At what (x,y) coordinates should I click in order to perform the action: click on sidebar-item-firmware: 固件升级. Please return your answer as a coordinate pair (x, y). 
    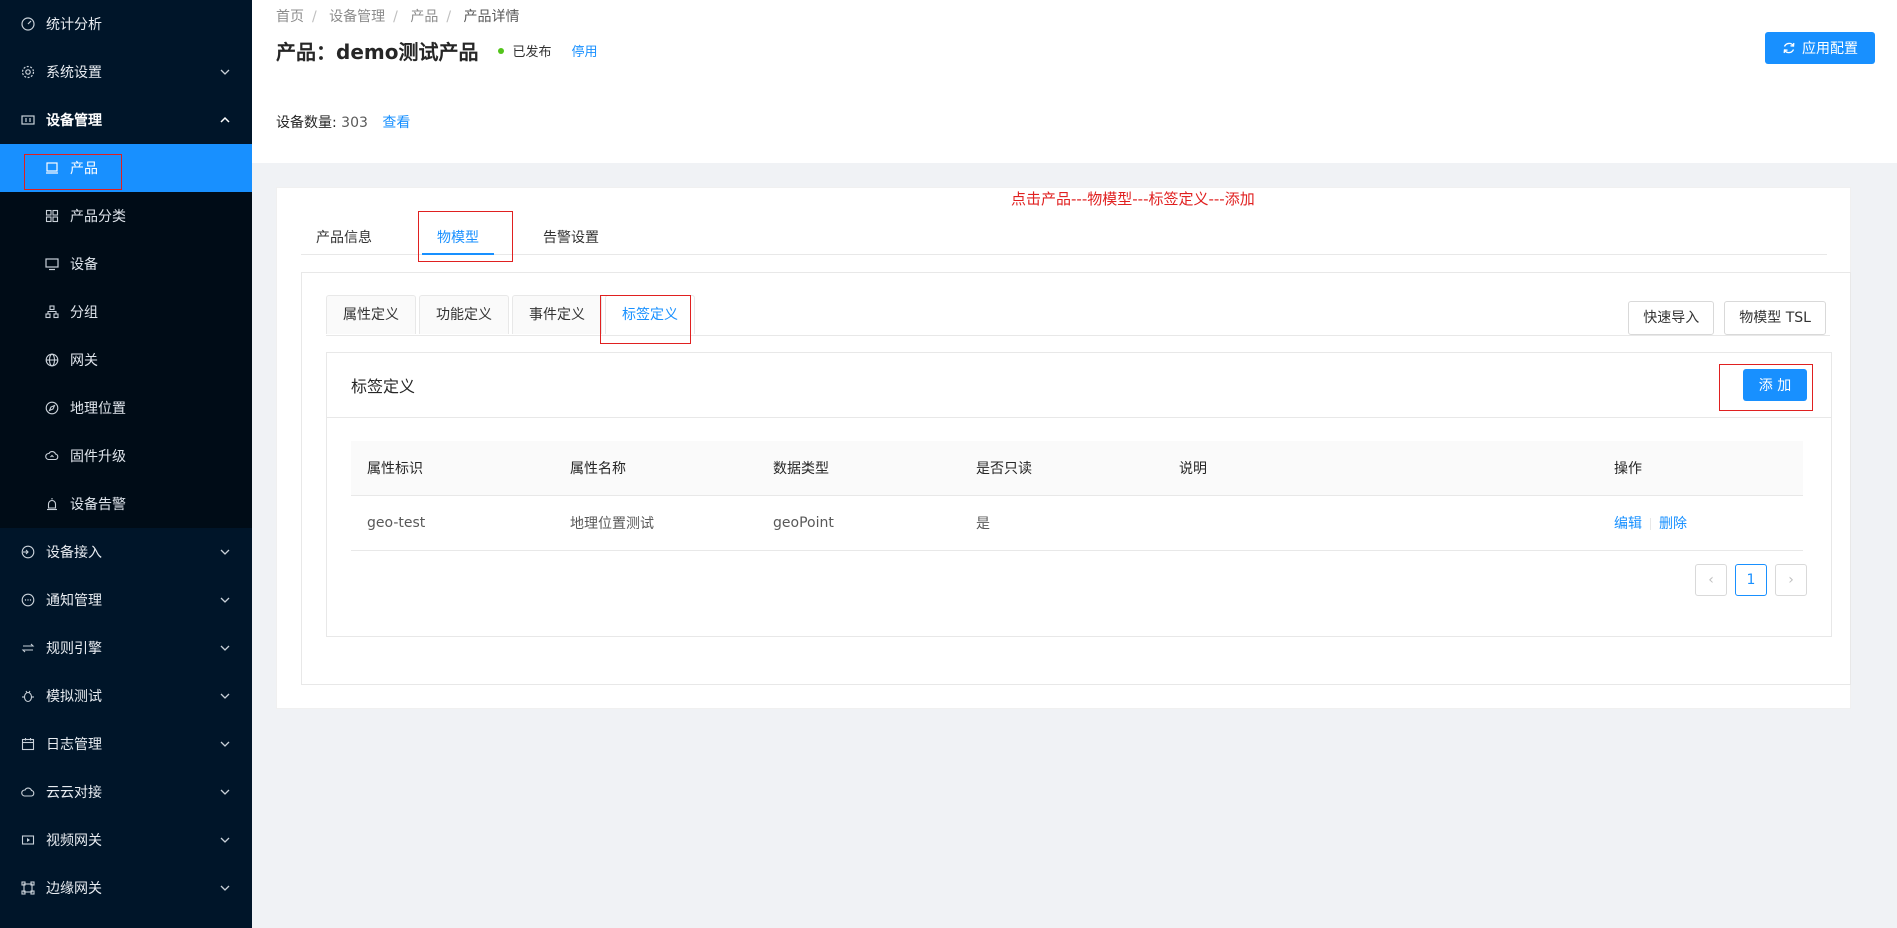
    Looking at the image, I should click on (126, 456).